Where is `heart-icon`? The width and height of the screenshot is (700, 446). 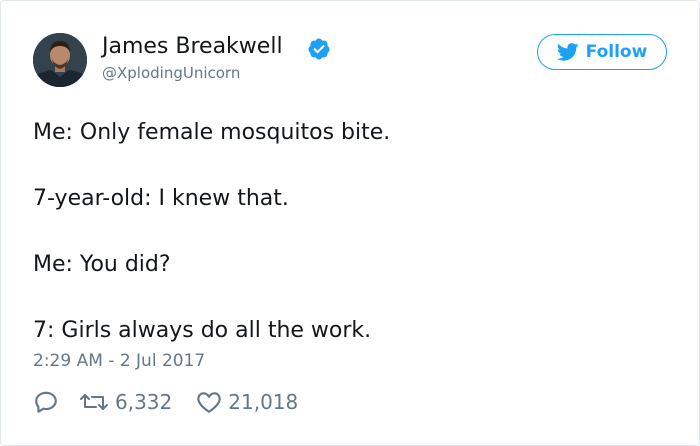
heart-icon is located at coordinates (209, 402).